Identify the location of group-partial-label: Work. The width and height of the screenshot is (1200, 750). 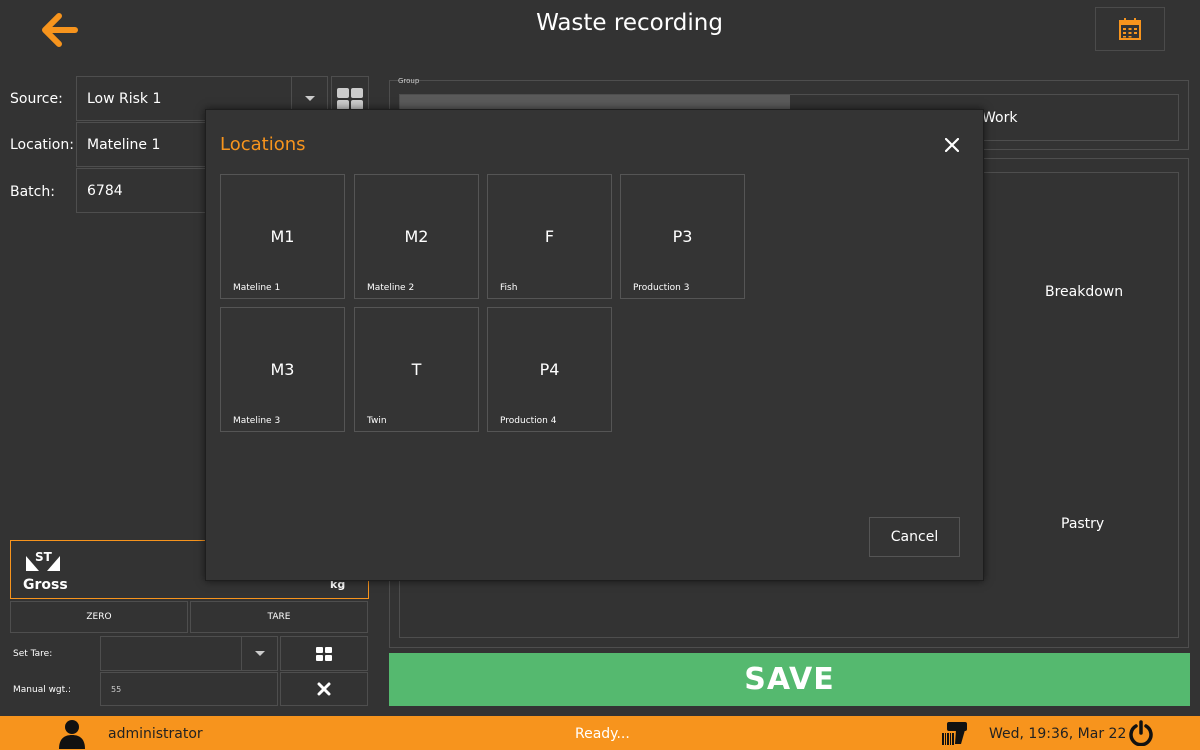
(1000, 118).